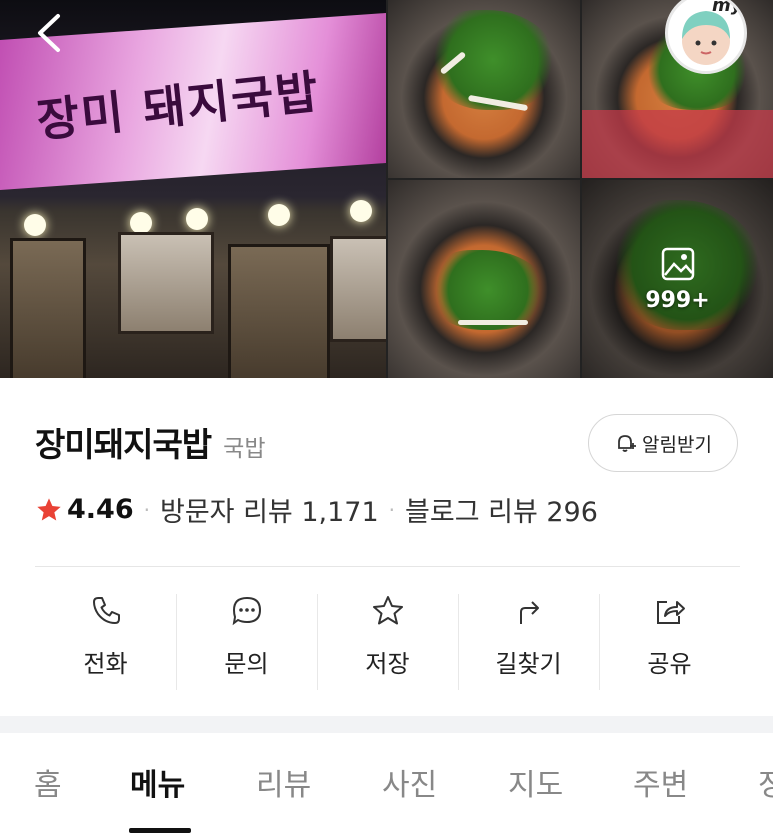 The height and width of the screenshot is (837, 773). I want to click on bamboo-blind, so click(279, 311).